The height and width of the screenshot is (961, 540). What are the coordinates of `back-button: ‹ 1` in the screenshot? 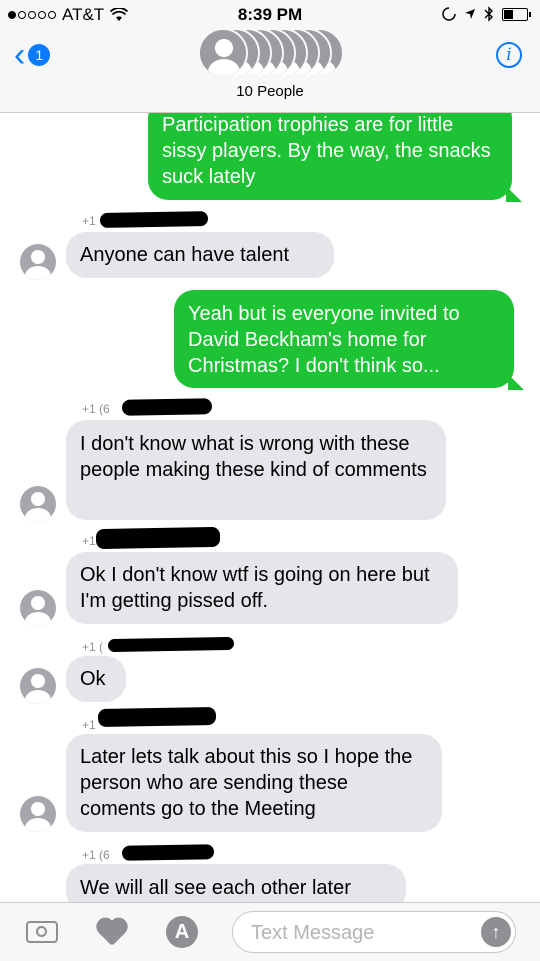 It's located at (32, 55).